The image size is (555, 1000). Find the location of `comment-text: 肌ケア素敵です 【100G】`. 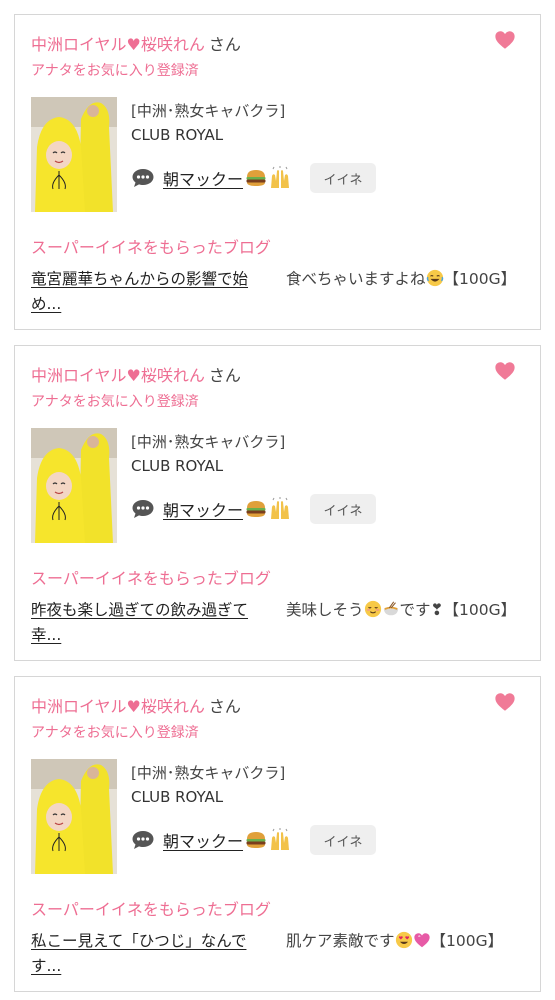

comment-text: 肌ケア素敵です 【100G】 is located at coordinates (404, 941).